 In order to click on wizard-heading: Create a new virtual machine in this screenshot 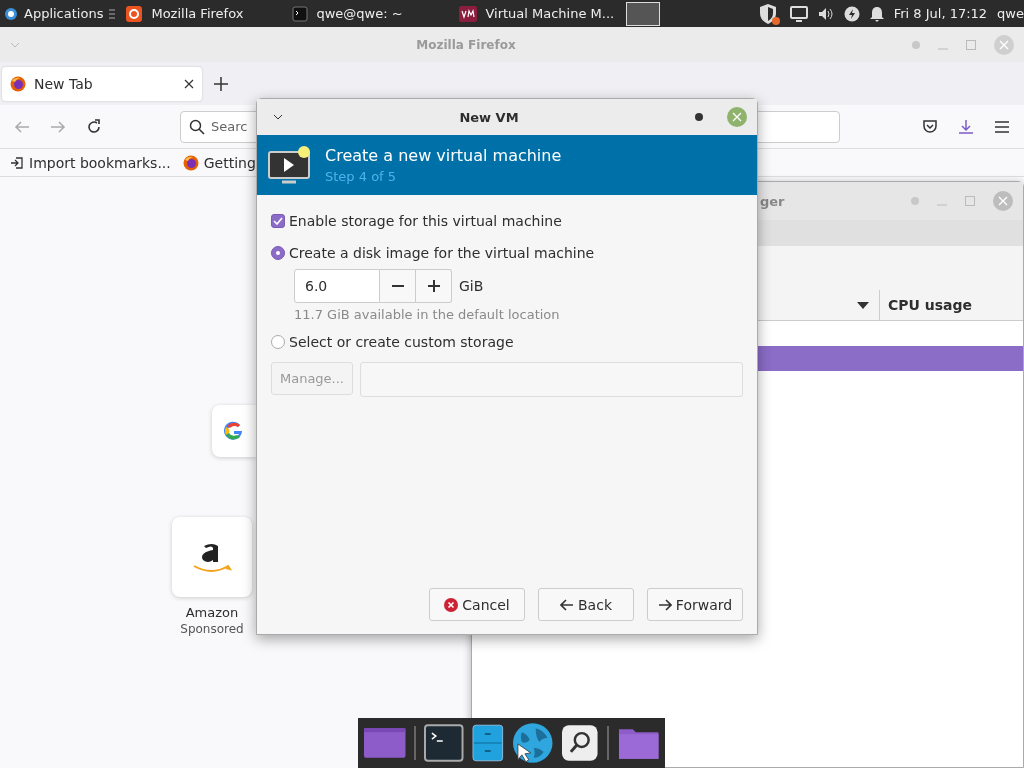, I will do `click(443, 155)`.